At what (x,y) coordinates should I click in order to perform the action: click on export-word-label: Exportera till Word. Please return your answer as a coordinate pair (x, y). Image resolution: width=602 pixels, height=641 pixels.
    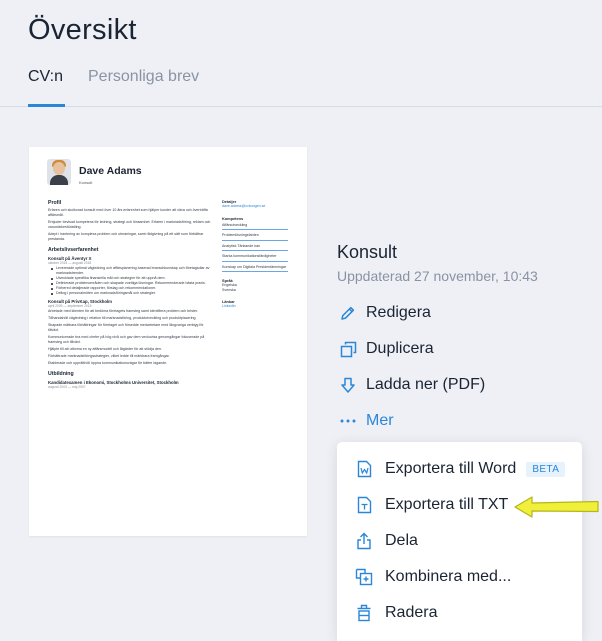
    Looking at the image, I should click on (451, 468).